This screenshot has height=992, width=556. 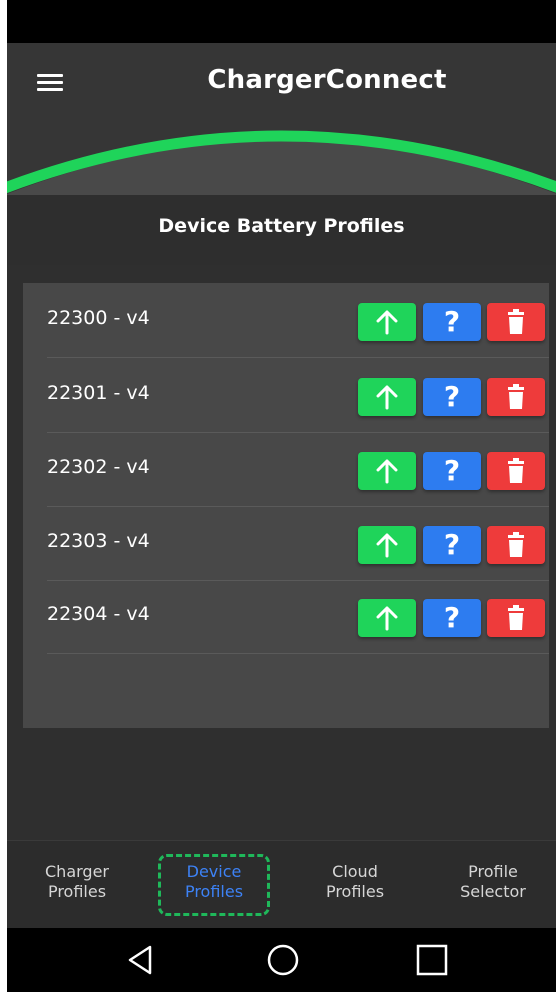 I want to click on system-navigation-bar, so click(x=281, y=960).